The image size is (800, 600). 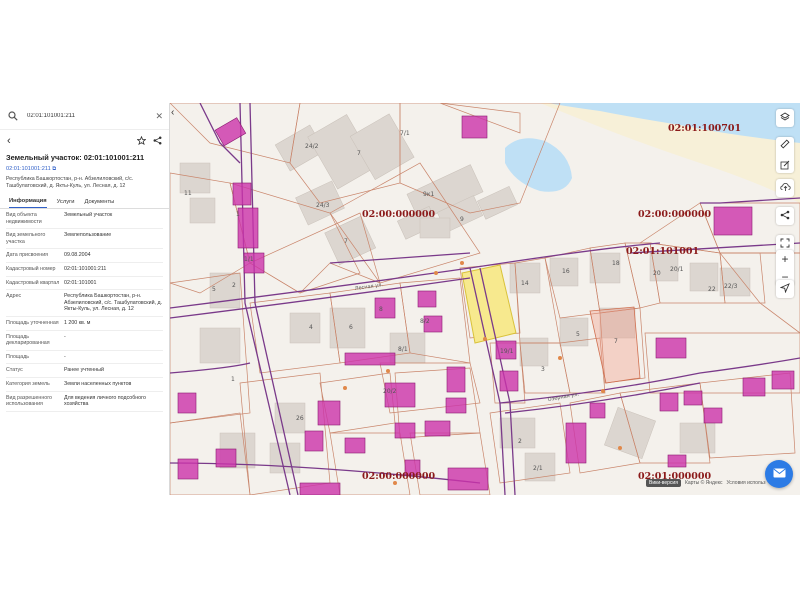 What do you see at coordinates (323, 205) in the screenshot?
I see `lot-label: 24/3` at bounding box center [323, 205].